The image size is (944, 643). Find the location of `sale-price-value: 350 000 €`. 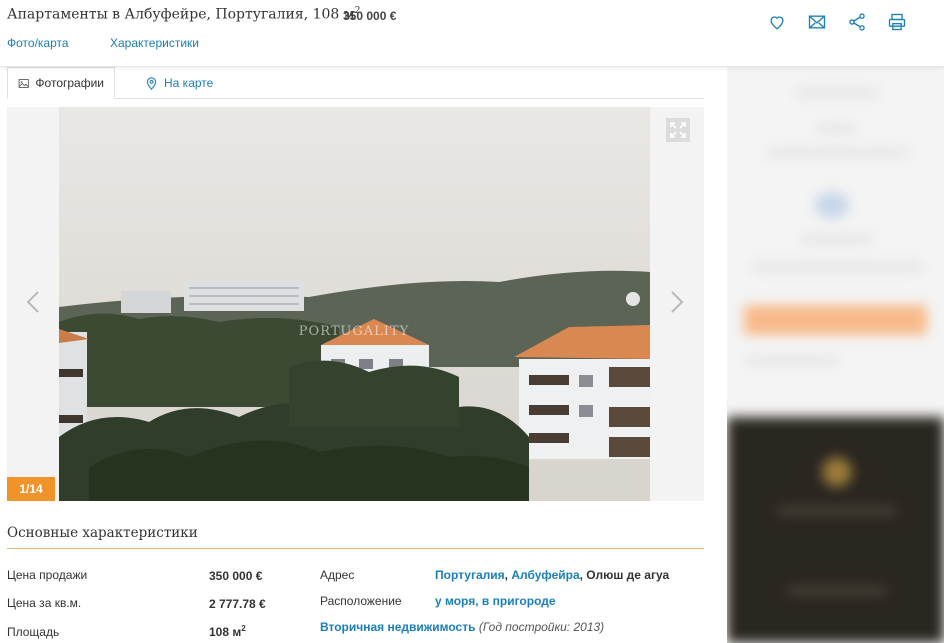

sale-price-value: 350 000 € is located at coordinates (236, 576).